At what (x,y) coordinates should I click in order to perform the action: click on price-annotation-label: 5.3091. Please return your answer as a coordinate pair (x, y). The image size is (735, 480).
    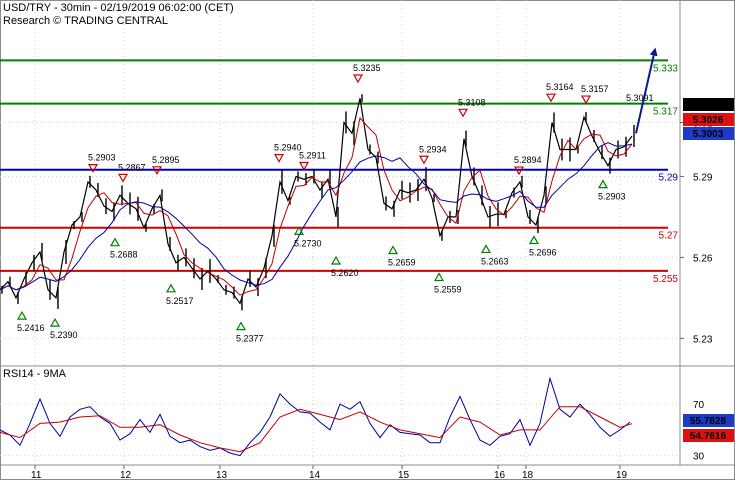
    Looking at the image, I should click on (640, 98).